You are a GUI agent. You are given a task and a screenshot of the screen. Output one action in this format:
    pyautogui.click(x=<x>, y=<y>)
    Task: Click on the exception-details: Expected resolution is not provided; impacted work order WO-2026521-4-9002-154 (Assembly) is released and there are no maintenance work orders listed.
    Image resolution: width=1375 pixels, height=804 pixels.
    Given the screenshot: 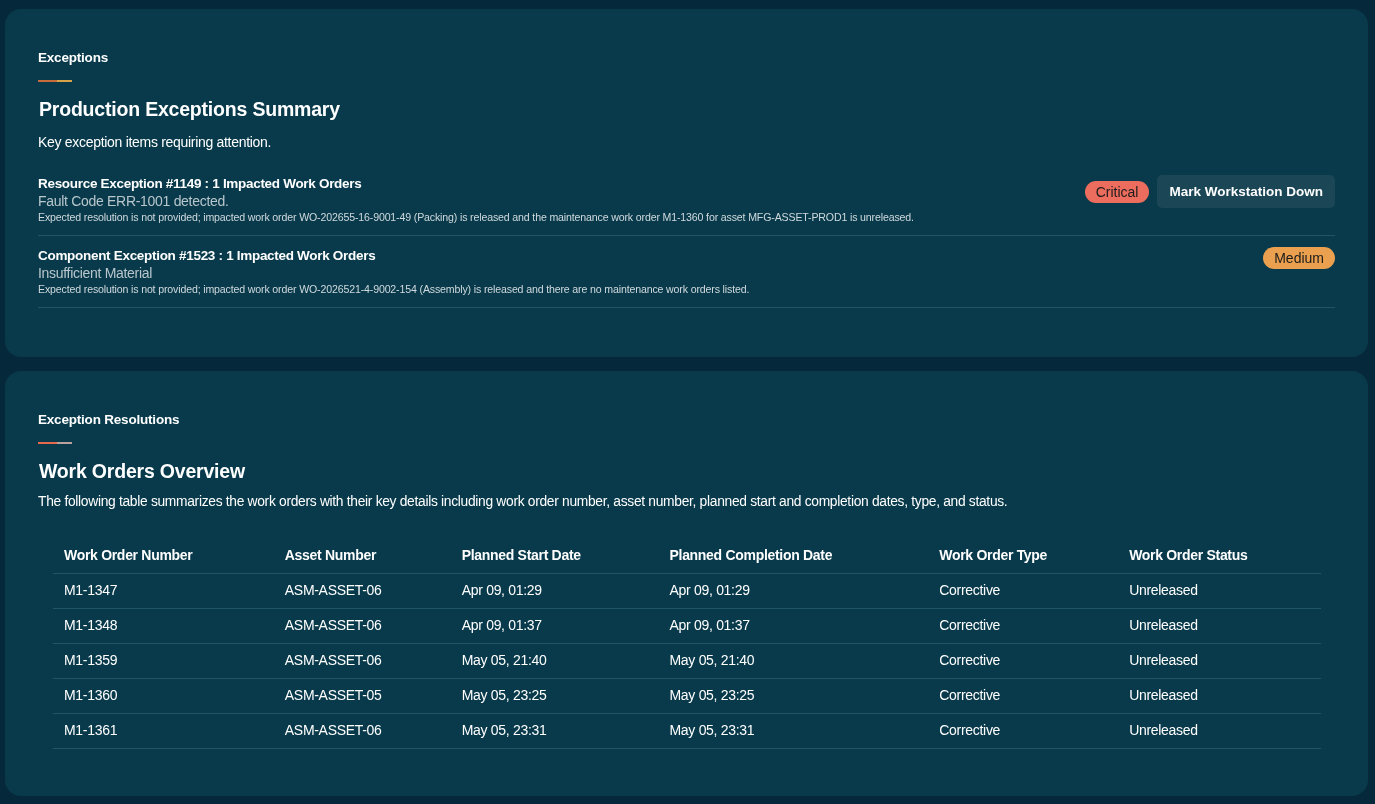 What is the action you would take?
    pyautogui.click(x=394, y=289)
    